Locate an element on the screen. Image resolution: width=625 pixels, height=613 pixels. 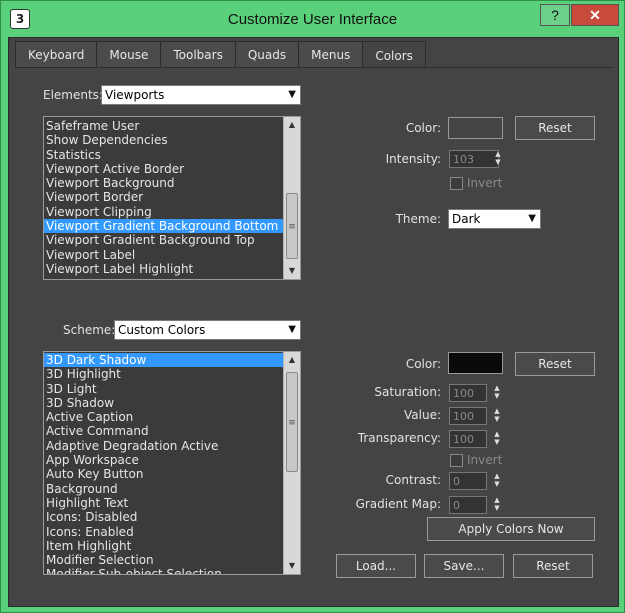
theme-label: Theme: is located at coordinates (418, 219).